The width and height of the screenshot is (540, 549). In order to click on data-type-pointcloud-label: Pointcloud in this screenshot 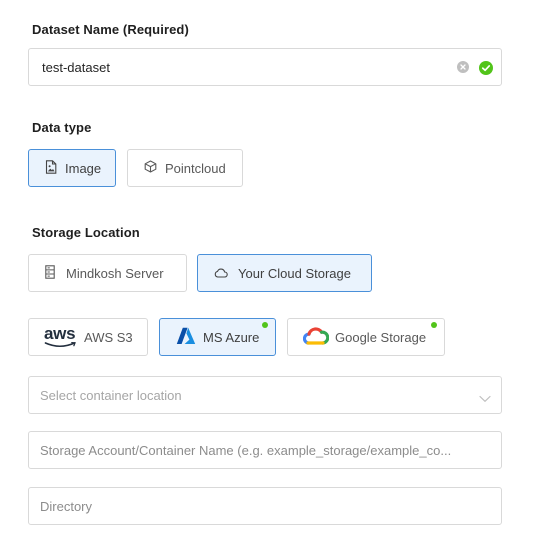, I will do `click(195, 168)`.